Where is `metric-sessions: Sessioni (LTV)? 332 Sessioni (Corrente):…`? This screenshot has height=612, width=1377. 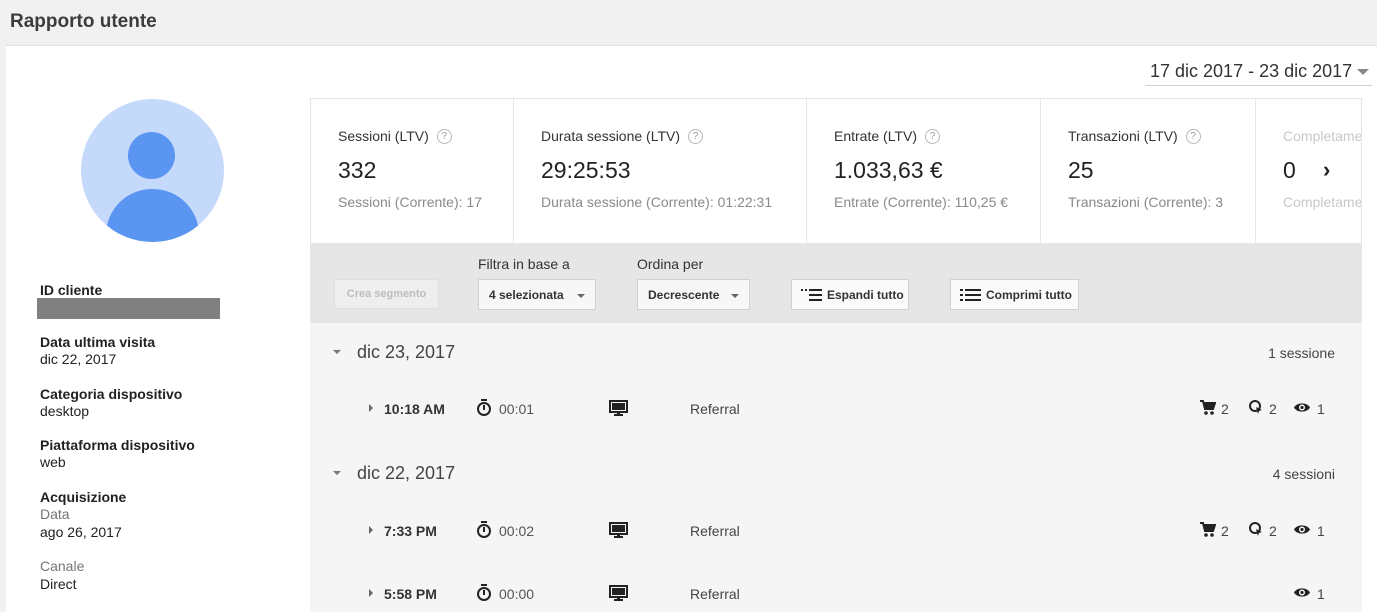
metric-sessions: Sessioni (LTV)? 332 Sessioni (Corrente):… is located at coordinates (412, 171).